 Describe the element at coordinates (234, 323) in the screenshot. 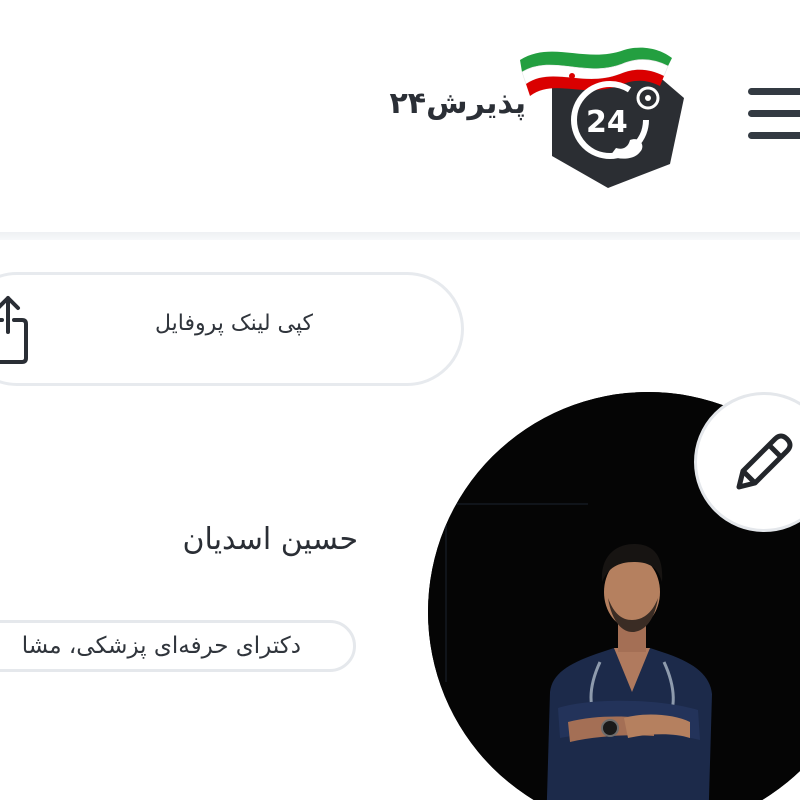

I see `copy-profile-link-label: کپی لینک پروفایل` at that location.